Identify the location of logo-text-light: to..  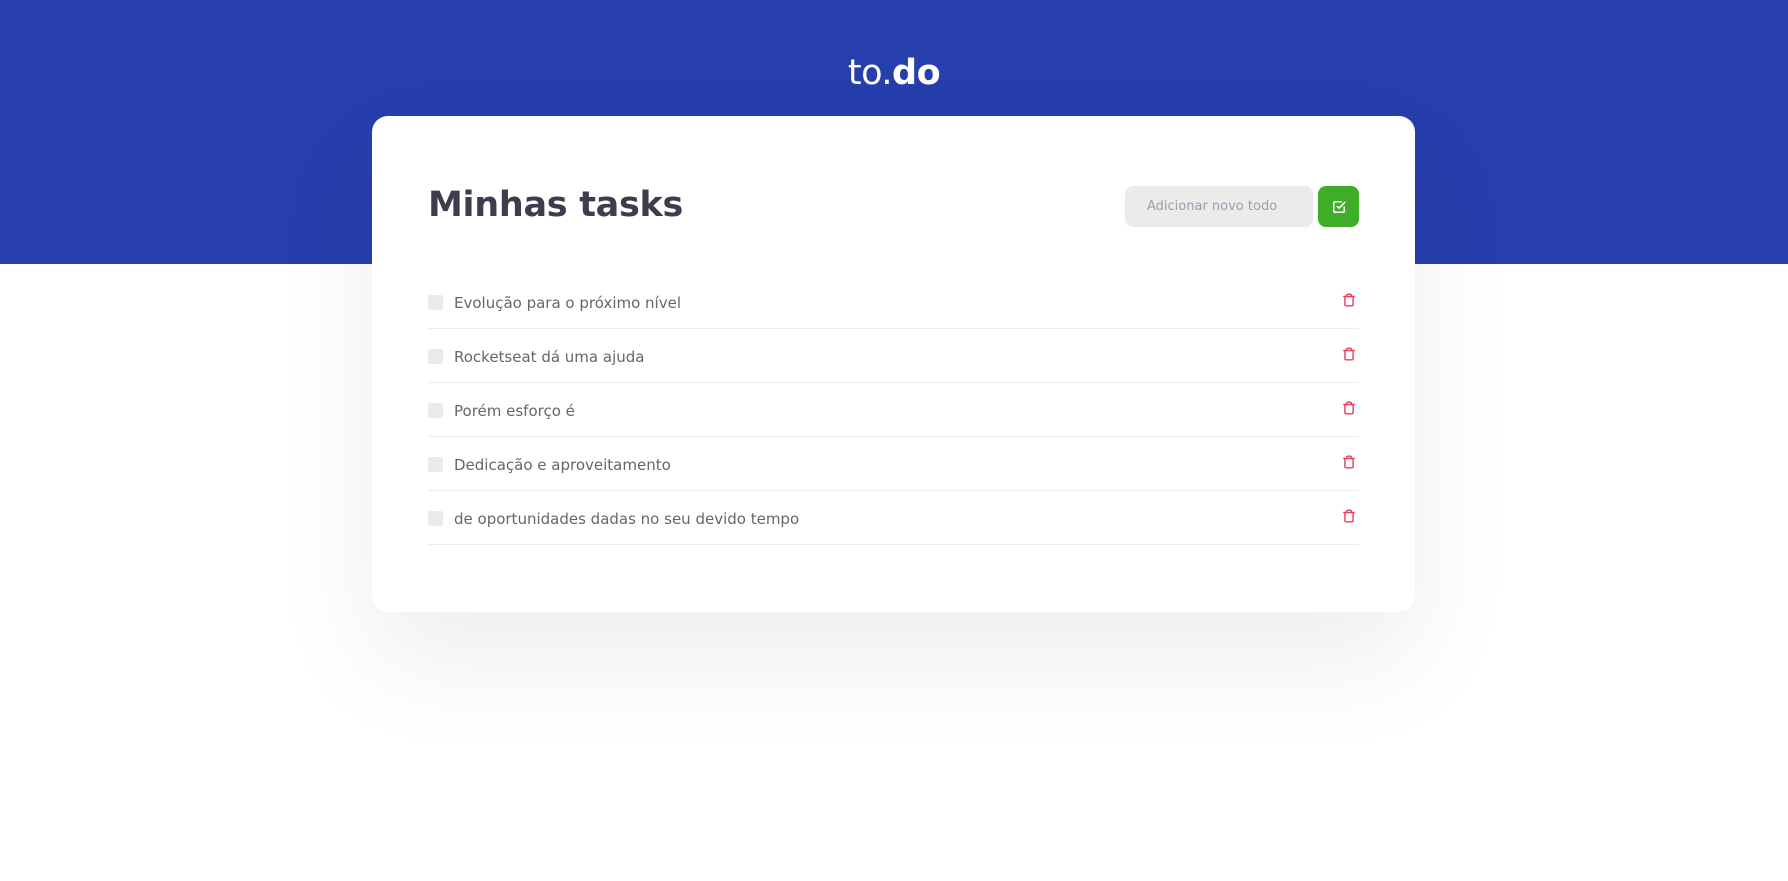
(870, 73).